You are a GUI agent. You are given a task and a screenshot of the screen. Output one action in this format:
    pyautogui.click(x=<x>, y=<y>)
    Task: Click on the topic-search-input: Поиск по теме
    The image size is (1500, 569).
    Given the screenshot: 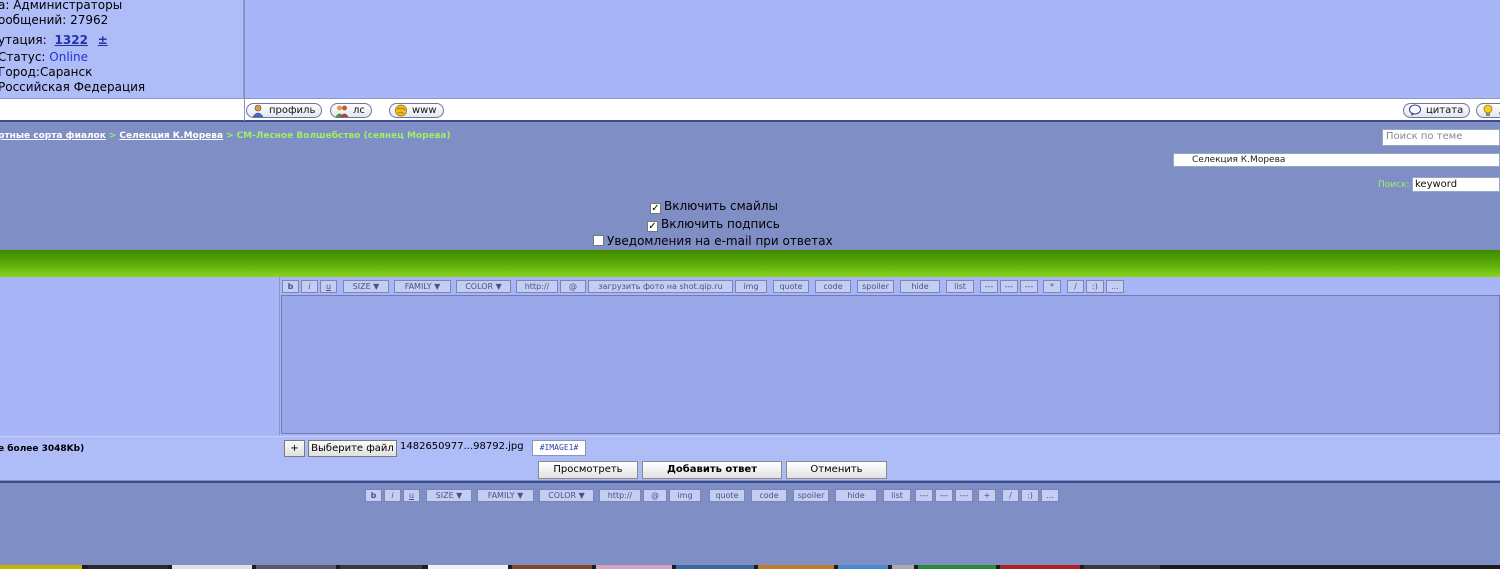 What is the action you would take?
    pyautogui.click(x=1441, y=137)
    